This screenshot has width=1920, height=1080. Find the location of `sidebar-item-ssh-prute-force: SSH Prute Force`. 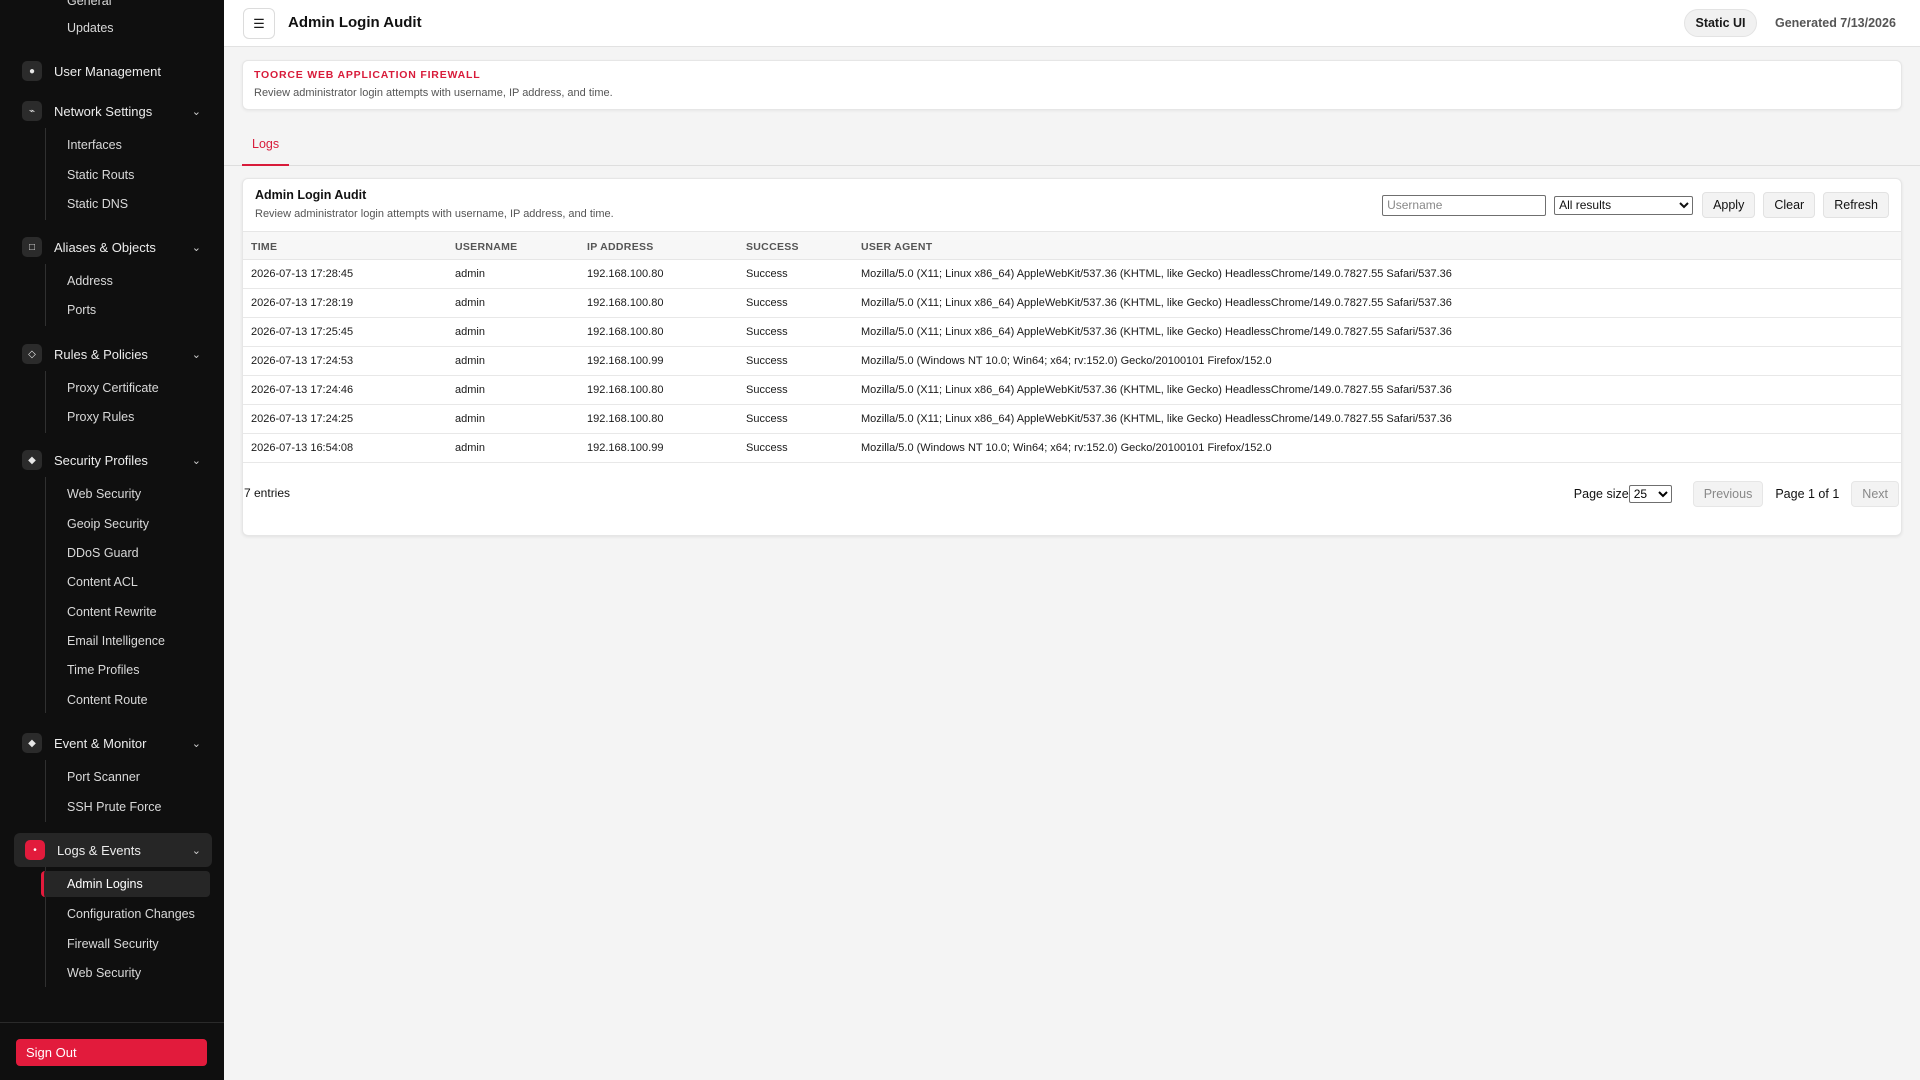

sidebar-item-ssh-prute-force: SSH Prute Force is located at coordinates (114, 807).